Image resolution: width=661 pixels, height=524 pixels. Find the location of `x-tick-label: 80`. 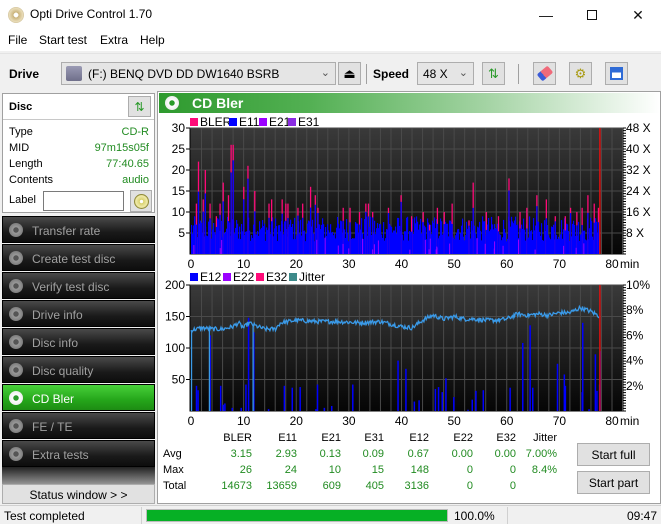

x-tick-label: 80 is located at coordinates (612, 421).